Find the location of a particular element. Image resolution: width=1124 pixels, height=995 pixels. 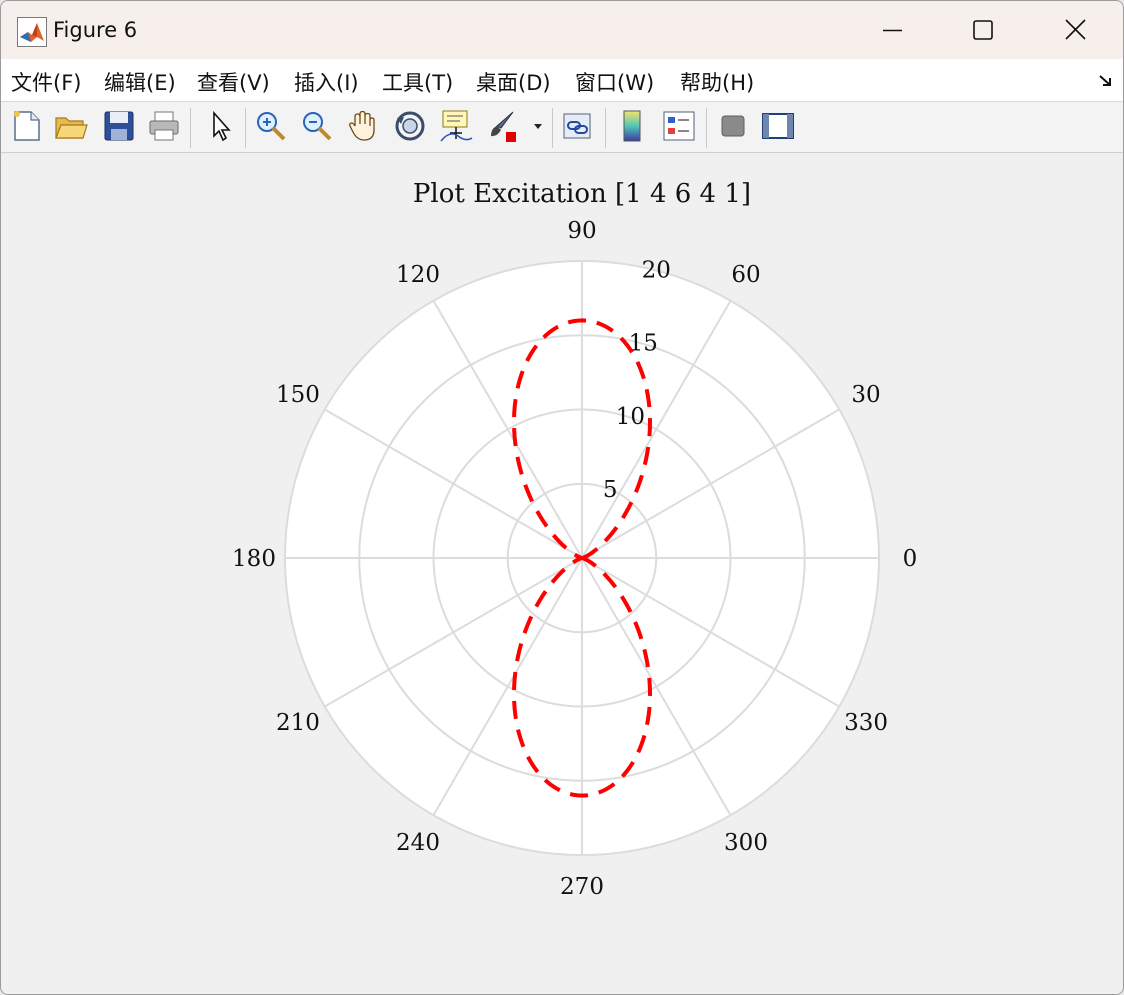

r-tick-label: 5 is located at coordinates (610, 490).